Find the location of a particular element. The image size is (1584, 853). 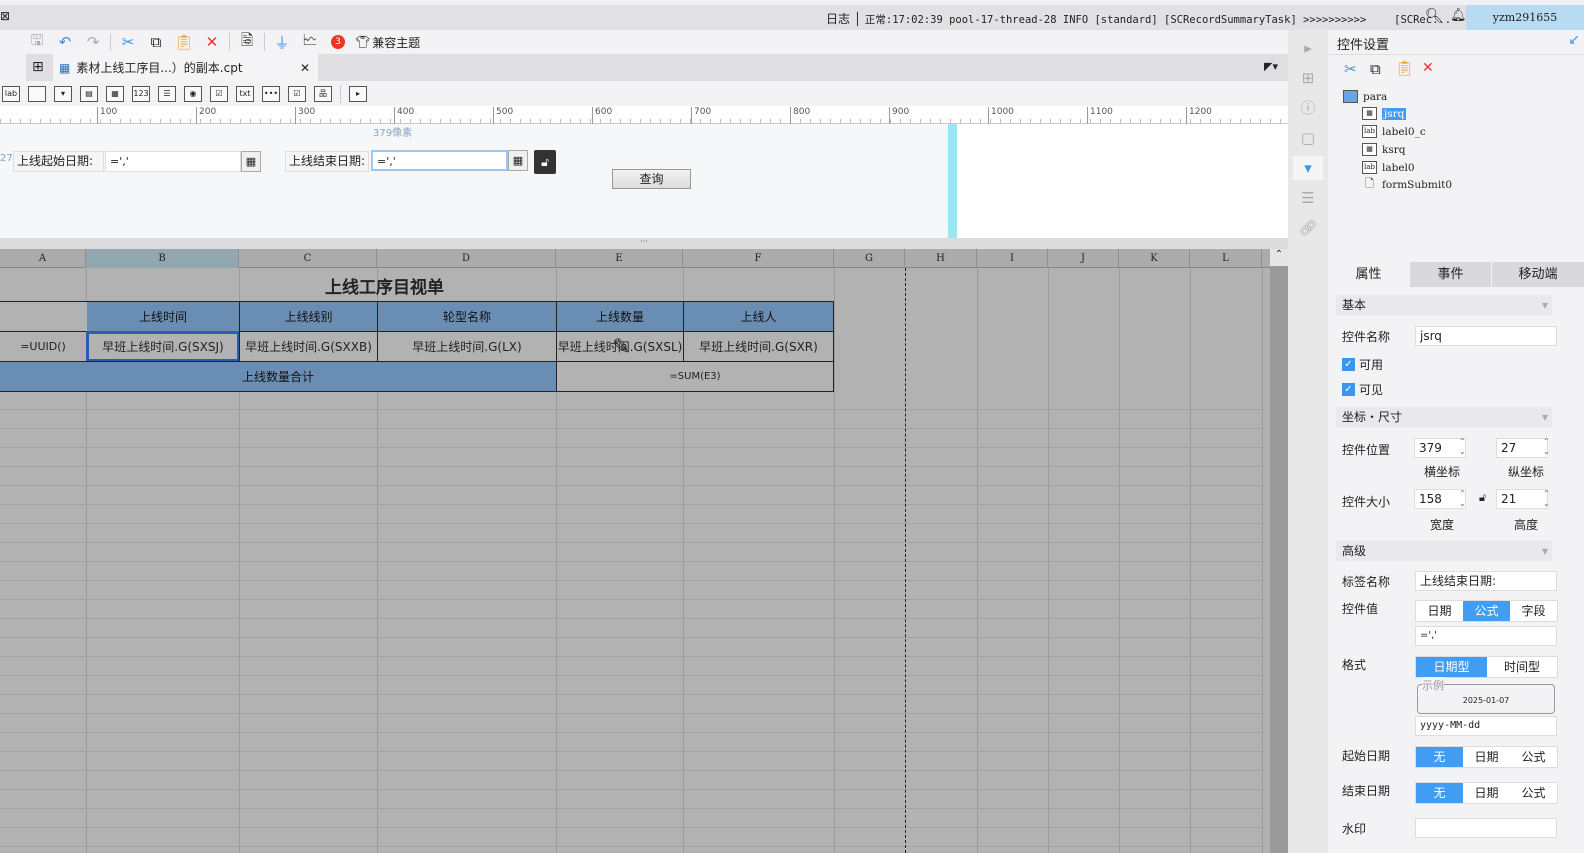

column-header: L is located at coordinates (1226, 258).